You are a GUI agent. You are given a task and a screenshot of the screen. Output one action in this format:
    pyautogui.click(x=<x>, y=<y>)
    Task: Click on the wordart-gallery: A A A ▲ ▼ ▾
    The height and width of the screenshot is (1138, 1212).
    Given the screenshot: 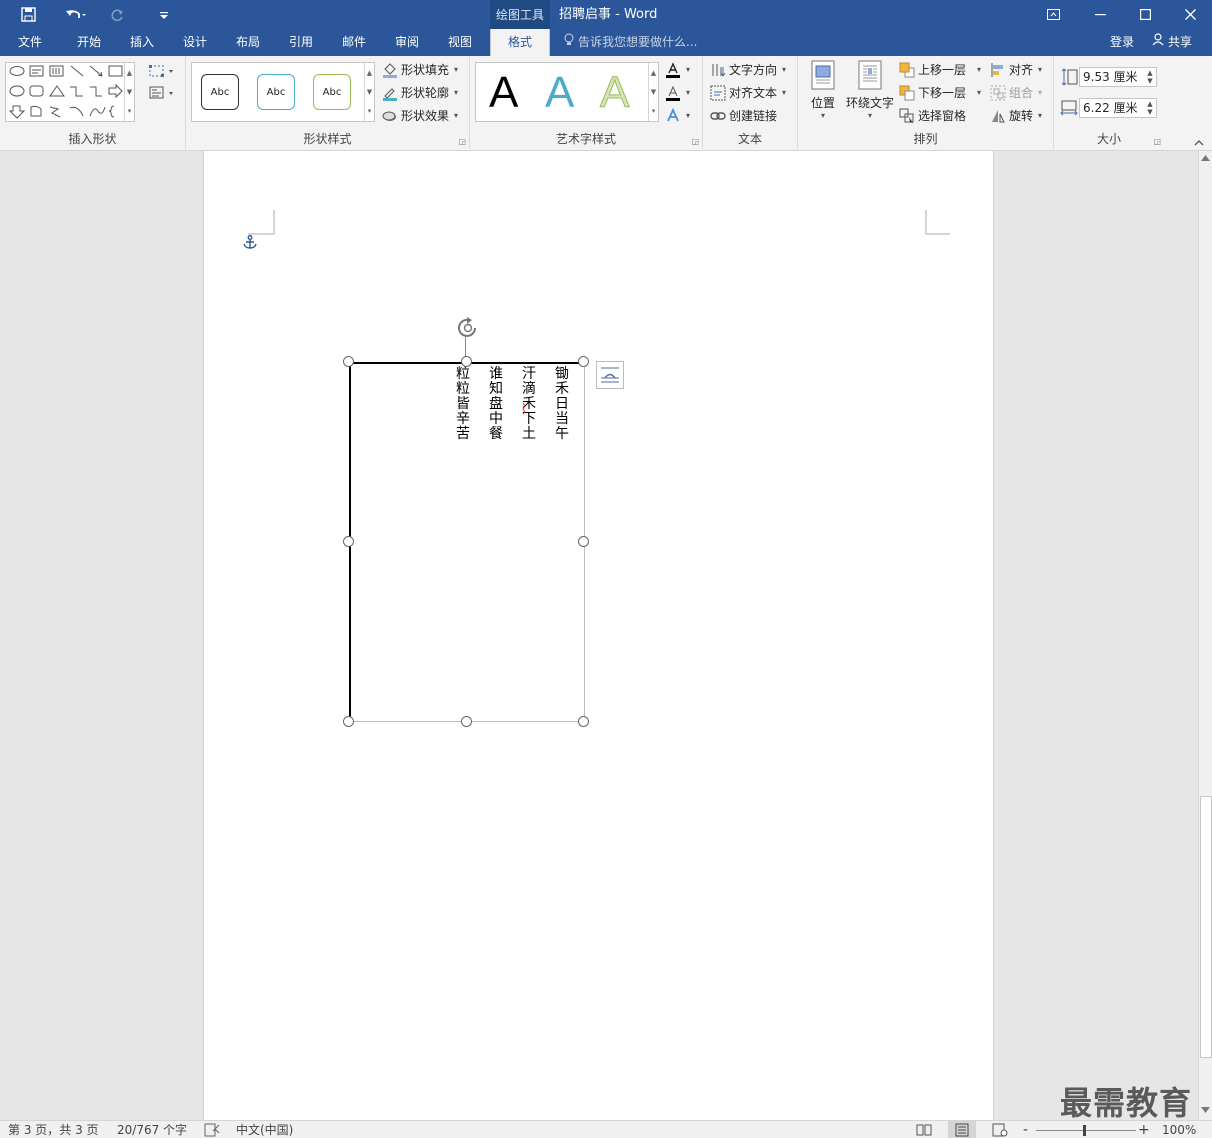 What is the action you would take?
    pyautogui.click(x=567, y=92)
    